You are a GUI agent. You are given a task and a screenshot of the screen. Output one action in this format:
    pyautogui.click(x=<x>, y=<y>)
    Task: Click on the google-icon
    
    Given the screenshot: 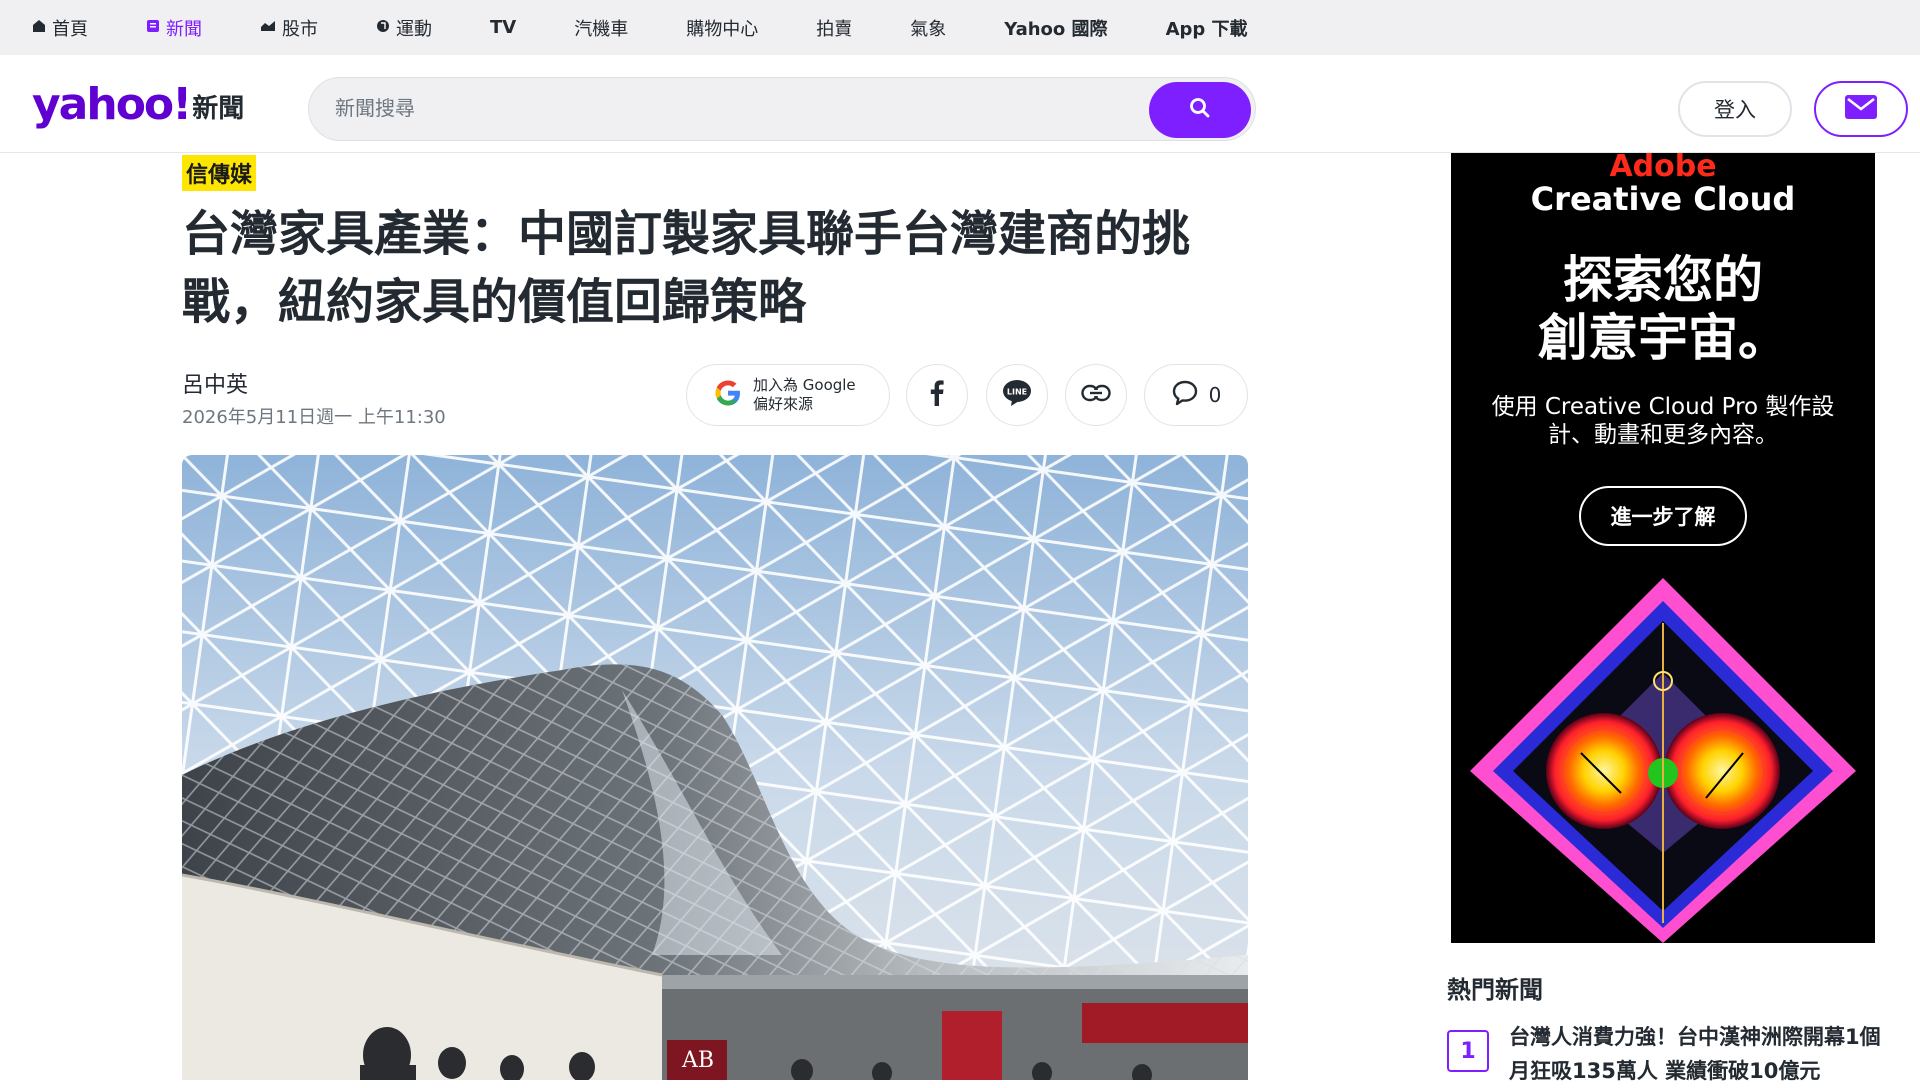 What is the action you would take?
    pyautogui.click(x=728, y=395)
    